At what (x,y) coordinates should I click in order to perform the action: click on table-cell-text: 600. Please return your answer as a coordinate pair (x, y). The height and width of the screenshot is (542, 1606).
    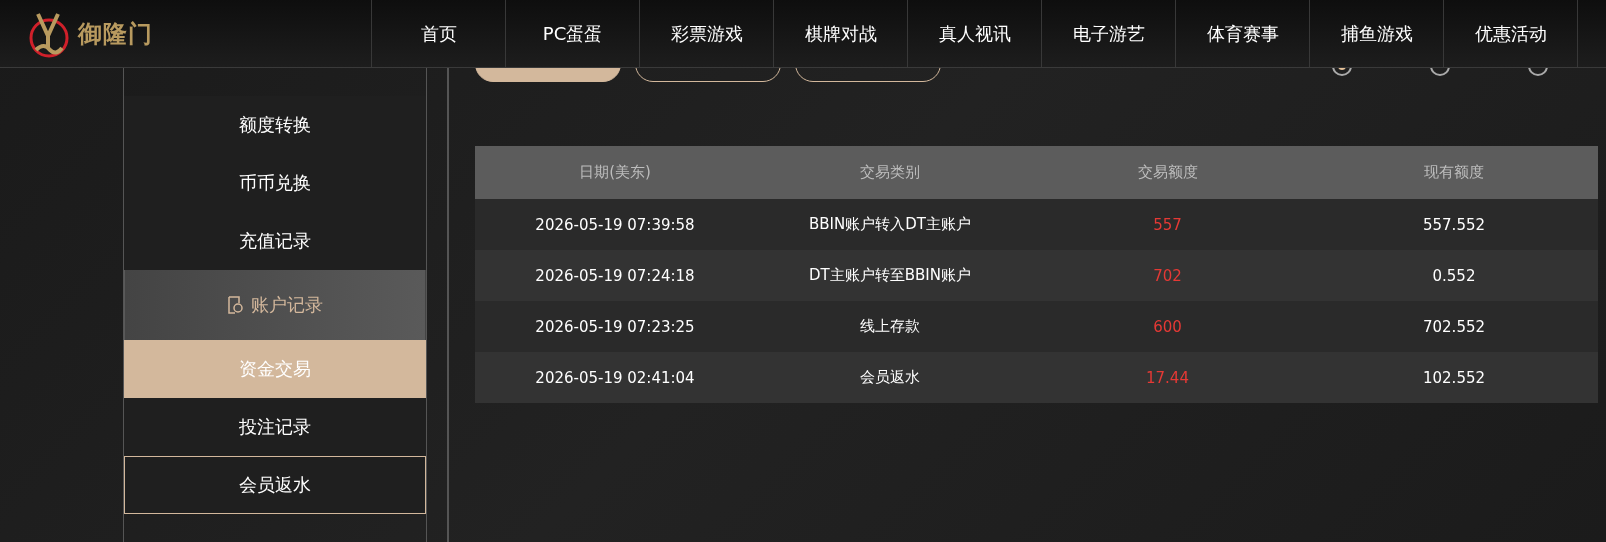
    Looking at the image, I should click on (1167, 326).